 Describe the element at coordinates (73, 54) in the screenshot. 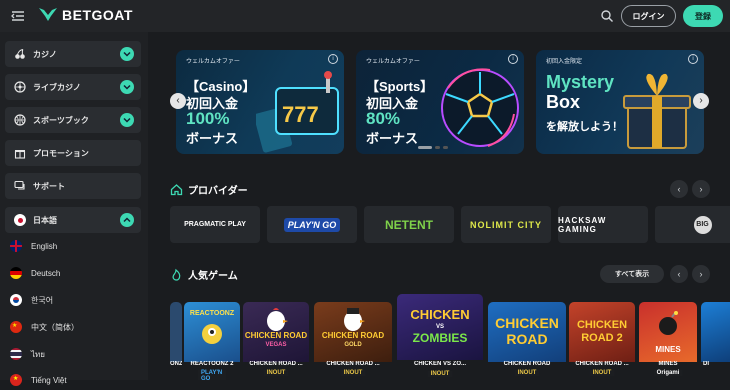

I see `sidebar-item-casino: カジノ` at that location.